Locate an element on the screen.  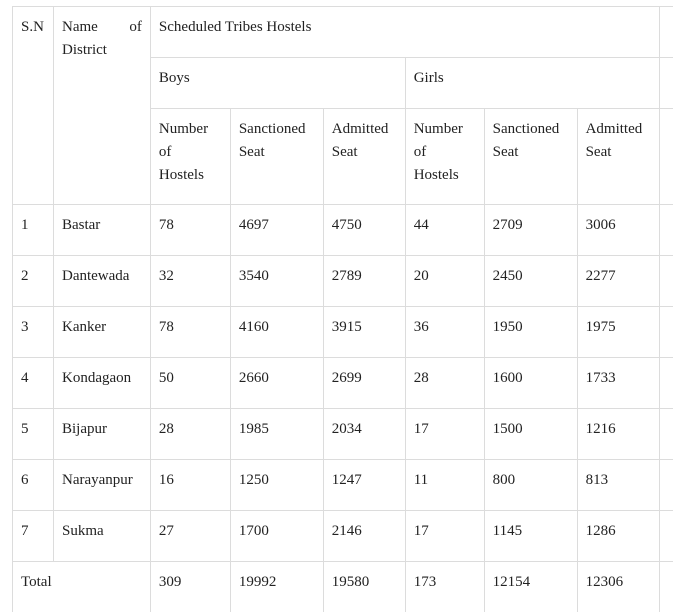
table-row: 1 Bastar 78 4697 4750 44 2709 3006 is located at coordinates (343, 230).